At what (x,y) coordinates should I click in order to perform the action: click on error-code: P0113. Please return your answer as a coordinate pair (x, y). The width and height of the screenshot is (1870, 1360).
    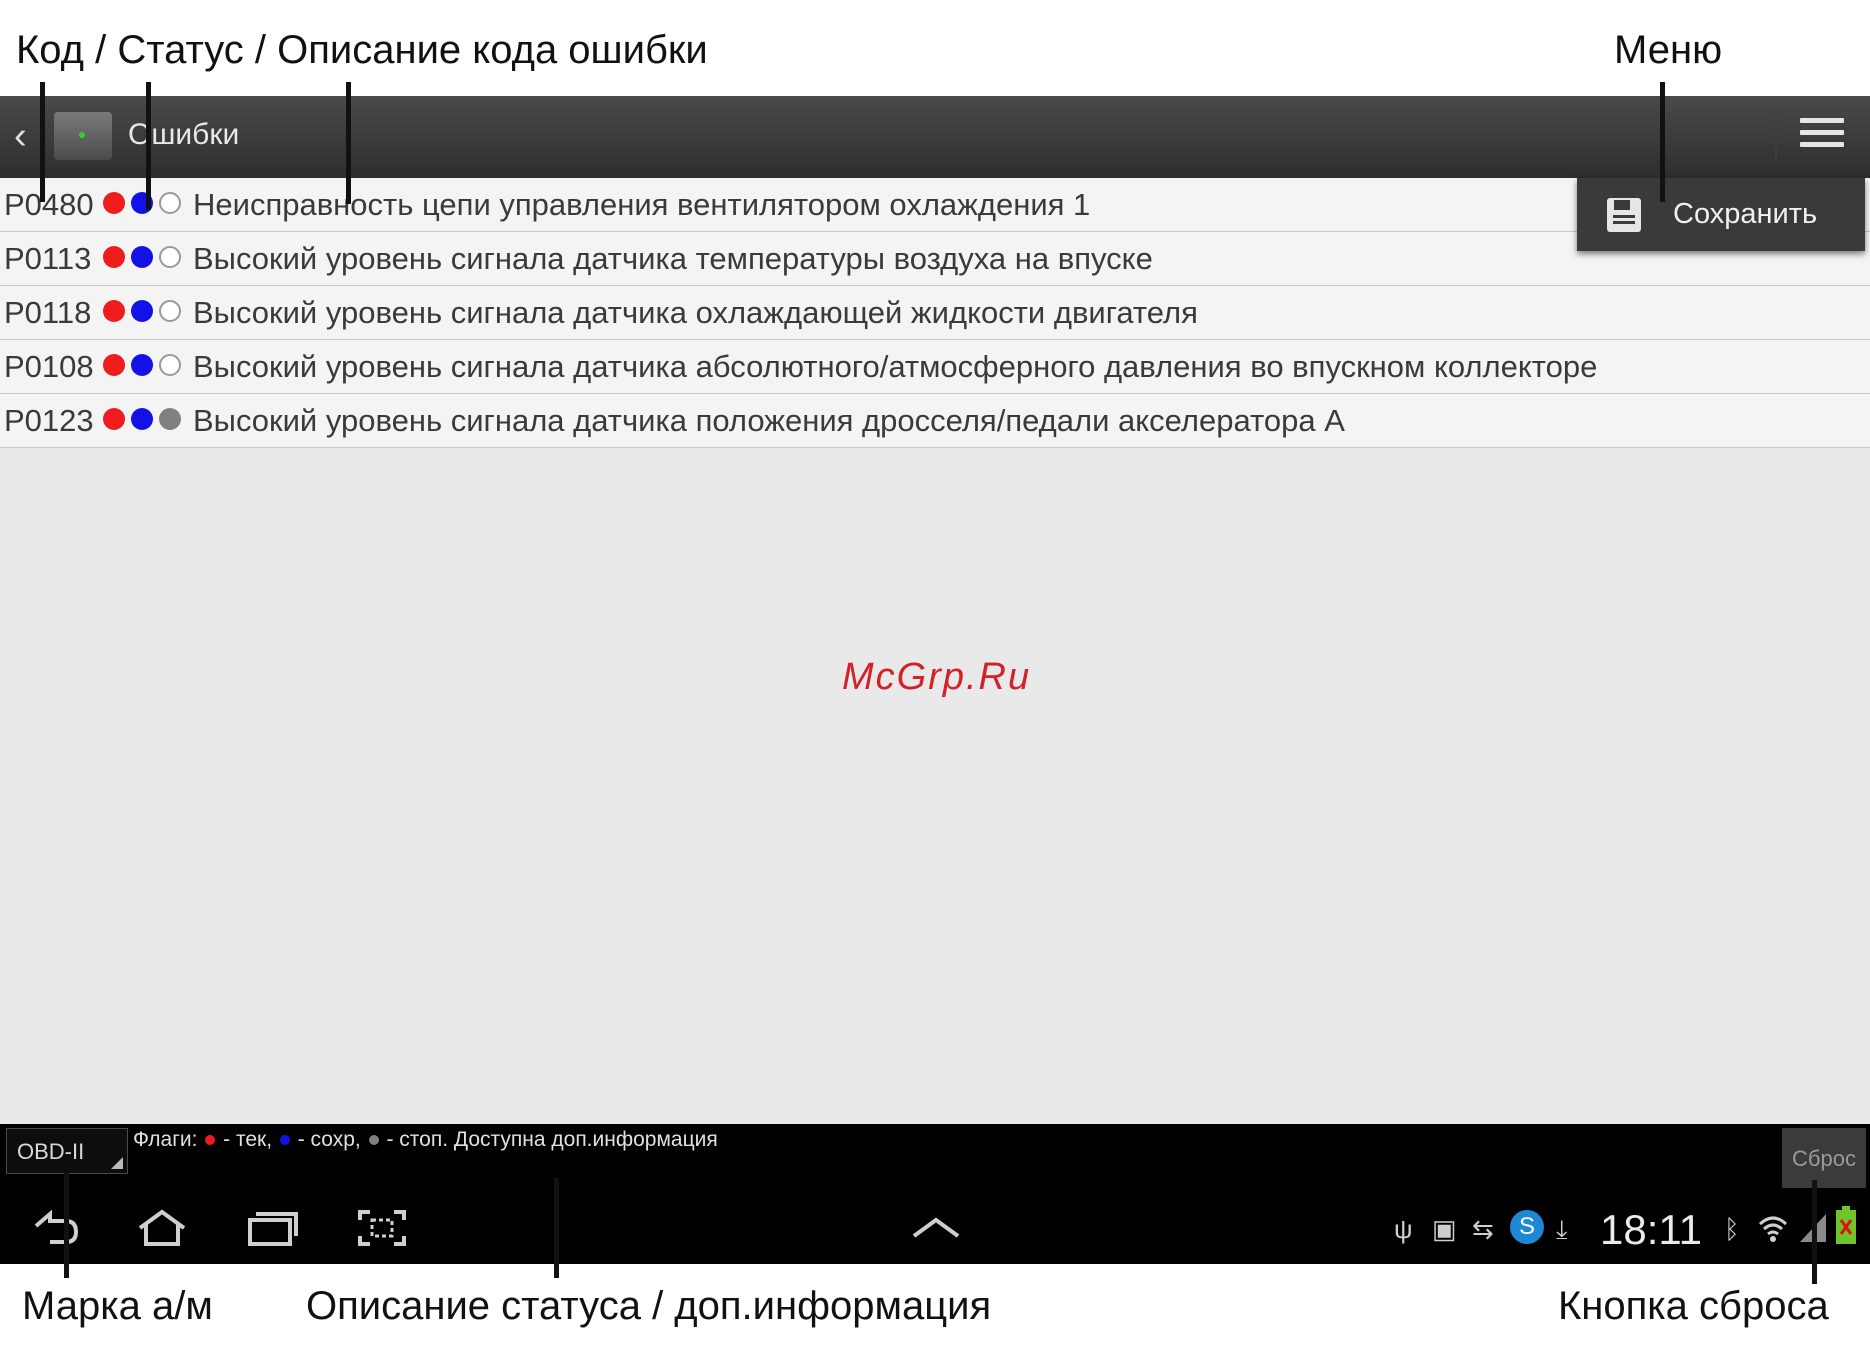
    Looking at the image, I should click on (48, 258).